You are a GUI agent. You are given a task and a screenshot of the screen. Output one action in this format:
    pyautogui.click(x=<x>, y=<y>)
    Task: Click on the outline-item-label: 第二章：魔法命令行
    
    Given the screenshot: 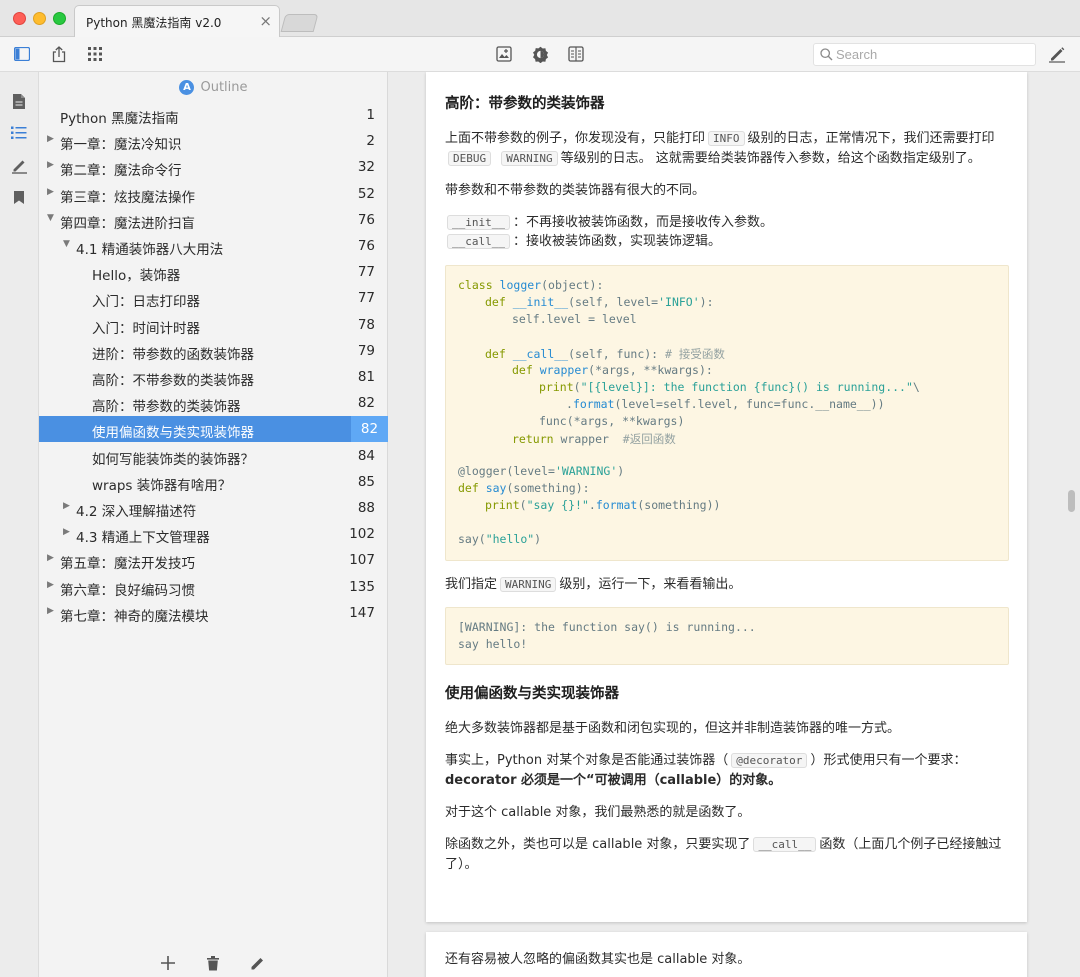 What is the action you would take?
    pyautogui.click(x=121, y=171)
    